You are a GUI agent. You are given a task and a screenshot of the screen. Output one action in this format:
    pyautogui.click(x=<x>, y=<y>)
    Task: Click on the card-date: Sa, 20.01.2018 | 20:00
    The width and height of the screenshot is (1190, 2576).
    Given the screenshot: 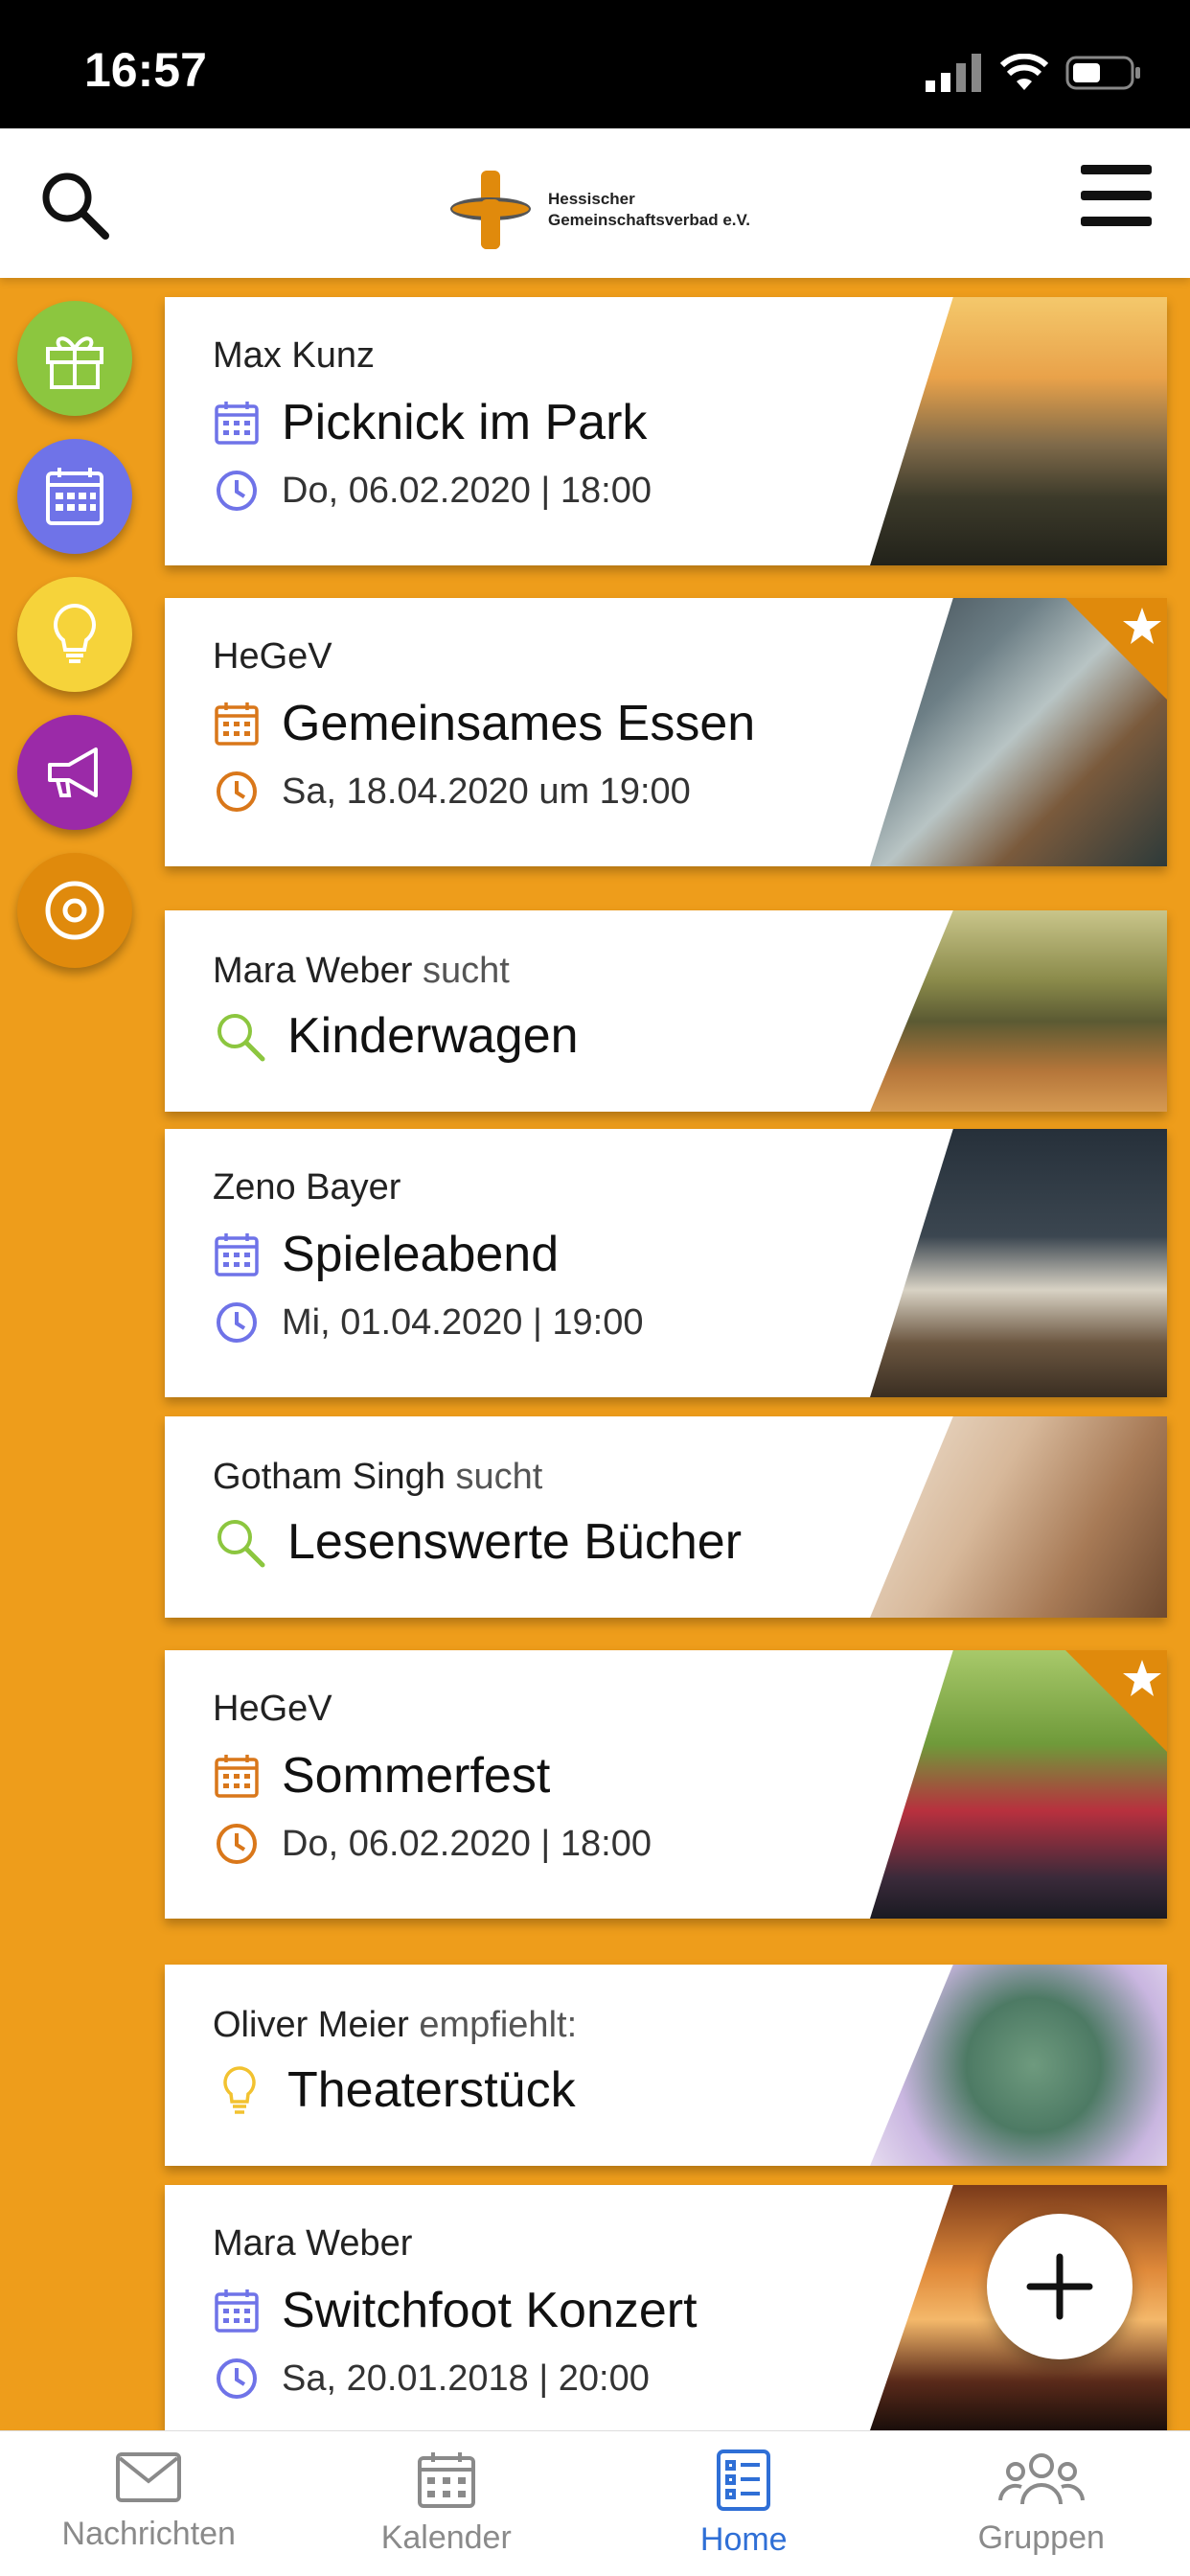 What is the action you would take?
    pyautogui.click(x=466, y=2378)
    